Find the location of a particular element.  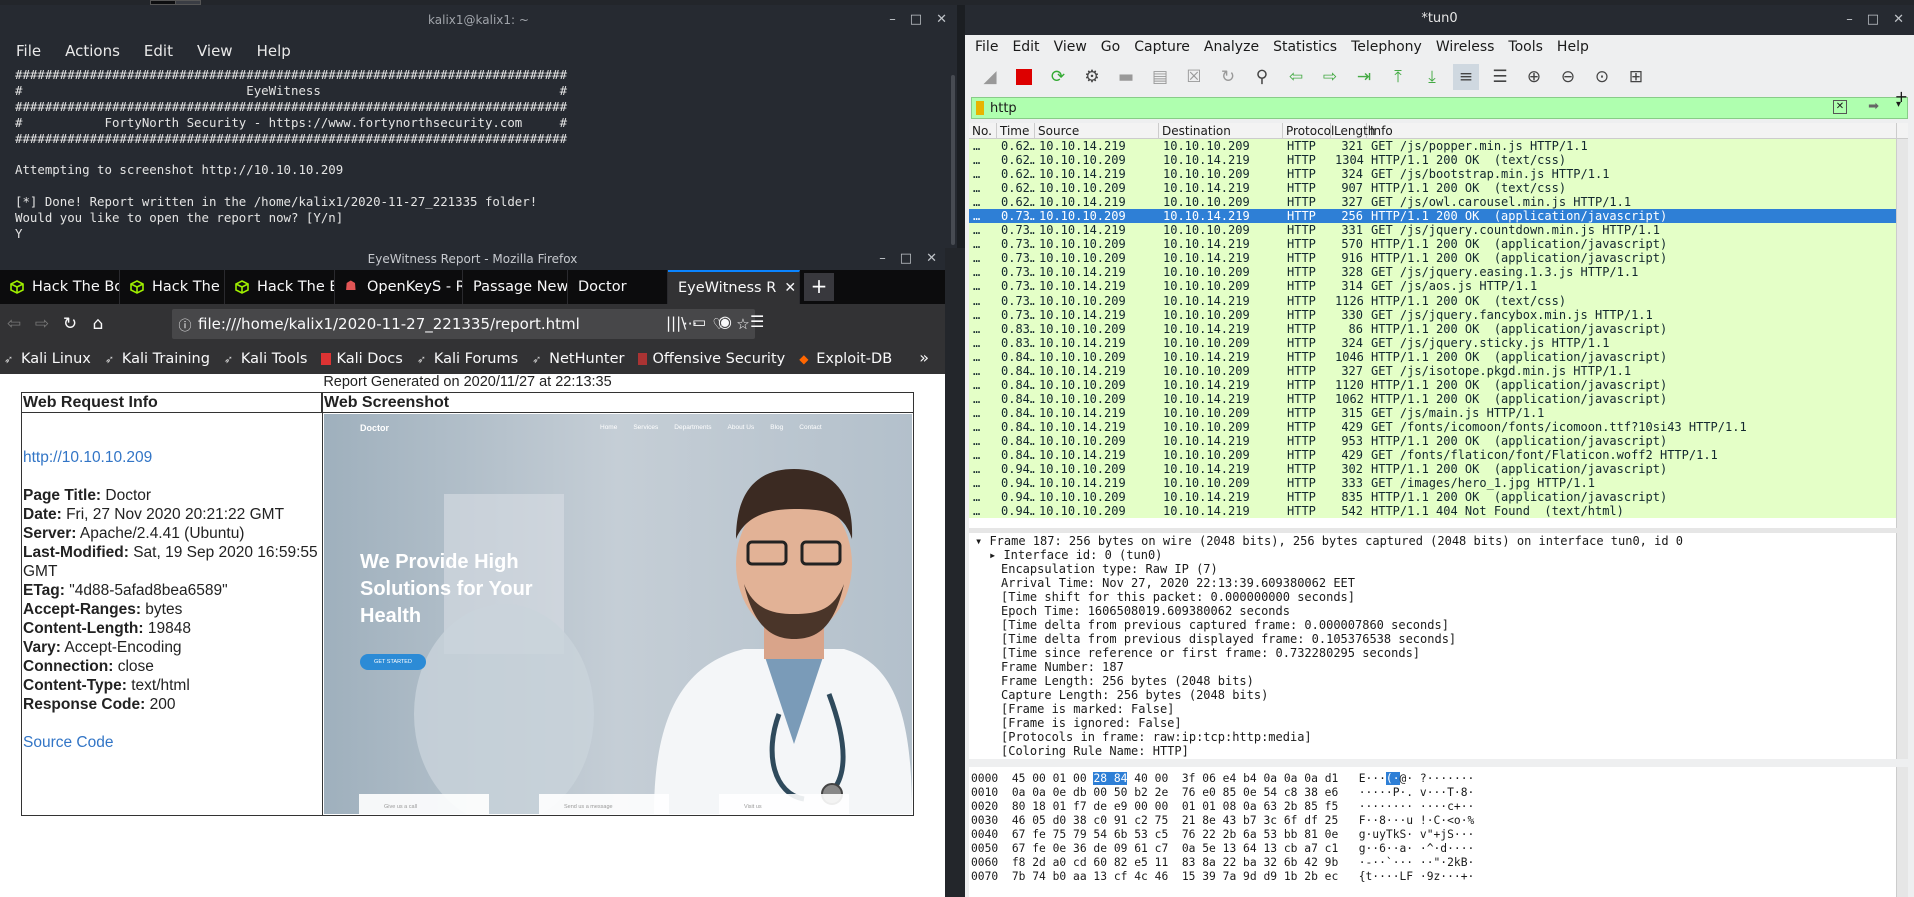

column-header-protocol: Protocol is located at coordinates (1308, 130).